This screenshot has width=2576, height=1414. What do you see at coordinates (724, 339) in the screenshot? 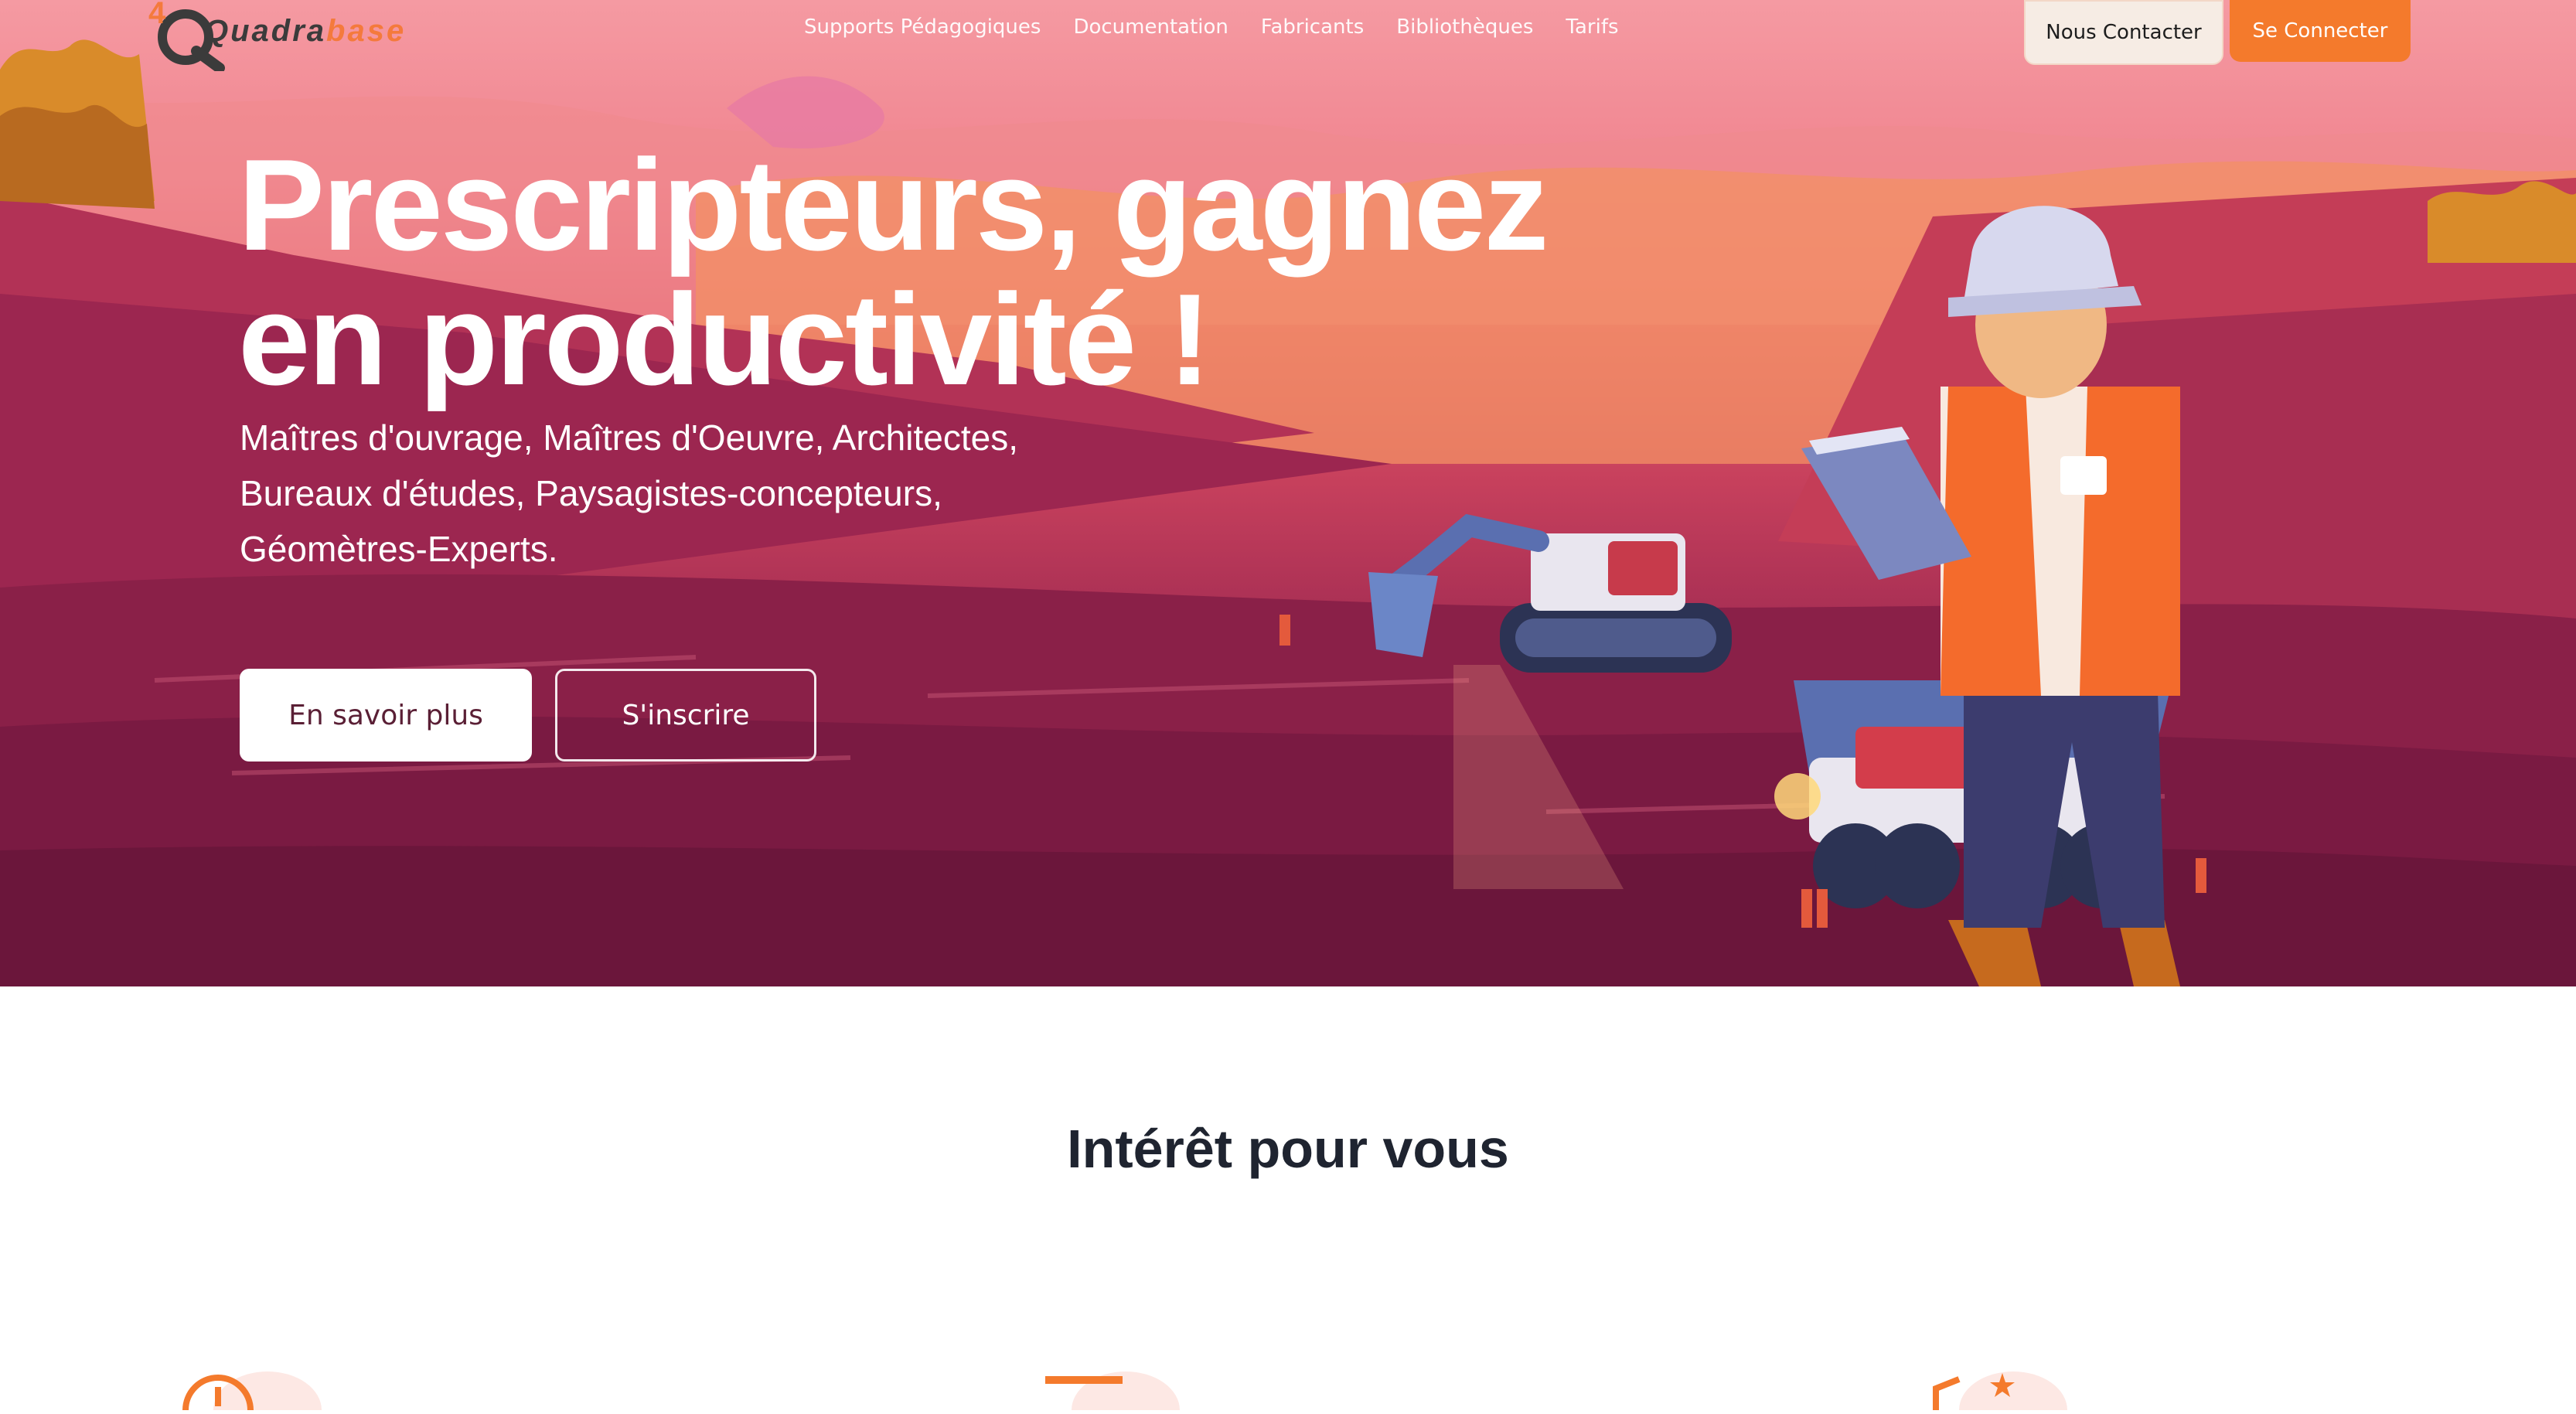
I see `hero-headline-line2: en productivité !` at bounding box center [724, 339].